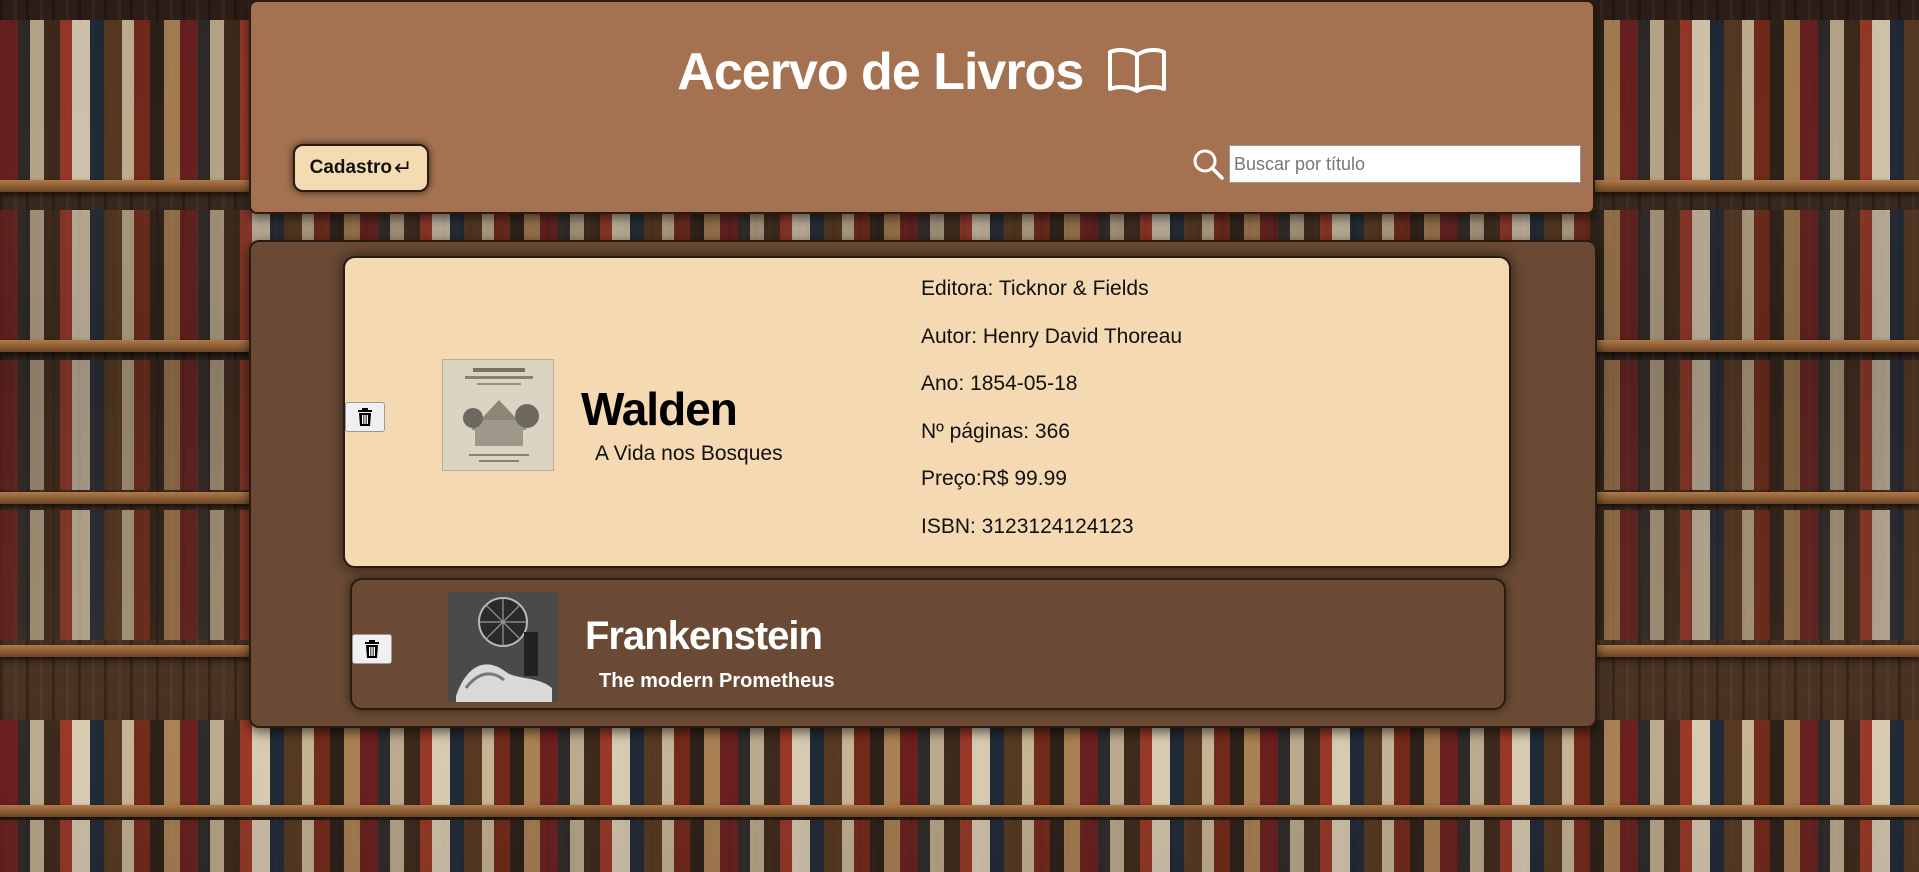 This screenshot has height=872, width=1919. What do you see at coordinates (717, 681) in the screenshot?
I see `book-subtitle: The modern Prometheus` at bounding box center [717, 681].